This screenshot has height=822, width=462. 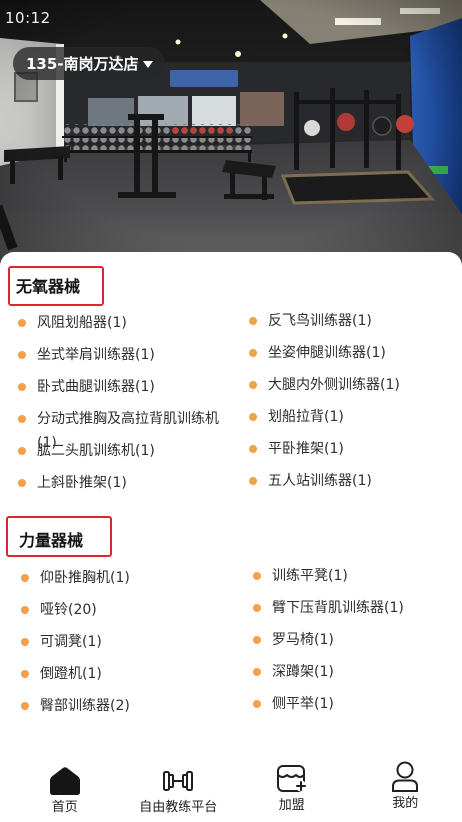 I want to click on equipment-item: 分动式推胸及高拉背肌训练机(1), so click(x=133, y=427).